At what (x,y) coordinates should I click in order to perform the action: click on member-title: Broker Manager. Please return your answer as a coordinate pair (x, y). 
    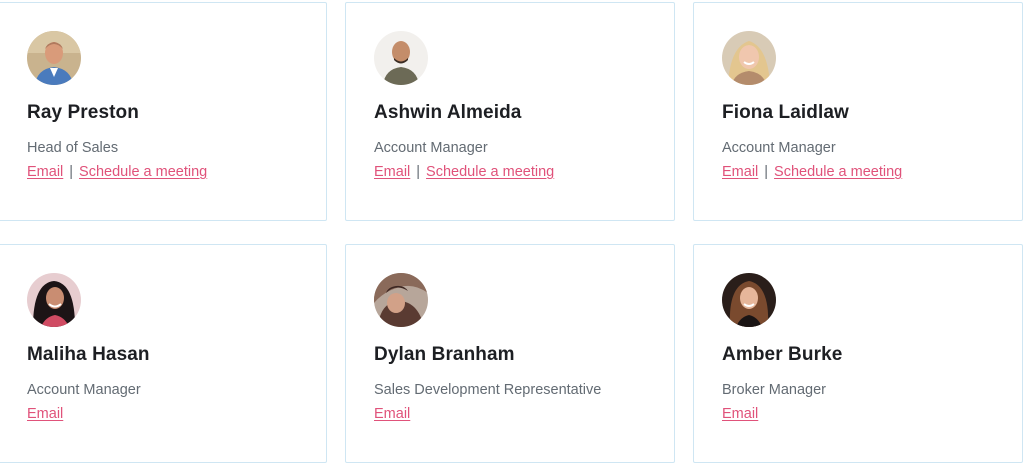
    Looking at the image, I should click on (774, 390).